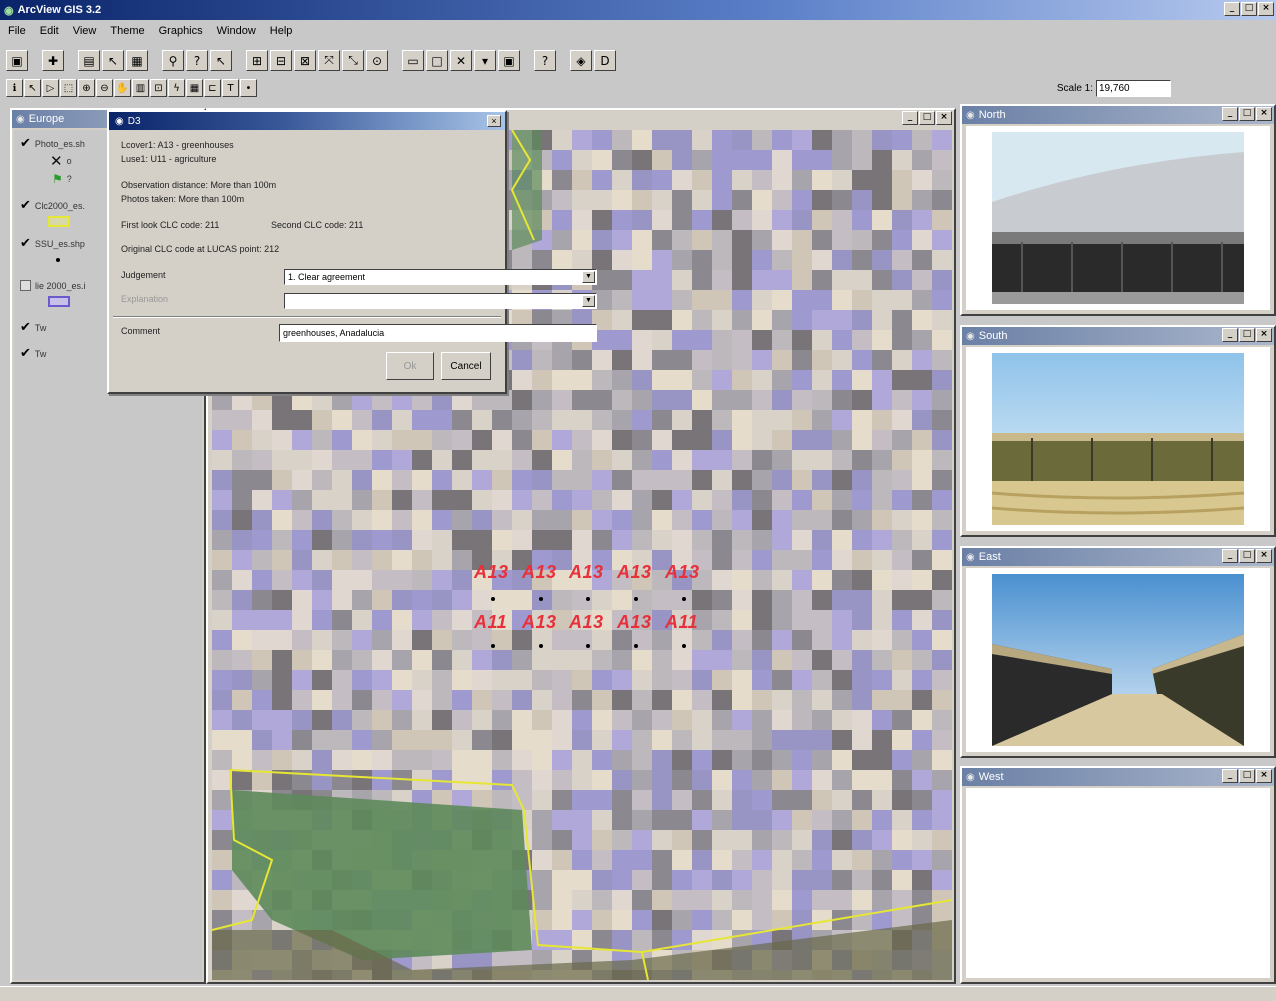 The image size is (1276, 1001). What do you see at coordinates (1118, 115) in the screenshot?
I see `photo-title-bar: ◉ North _ □ ×` at bounding box center [1118, 115].